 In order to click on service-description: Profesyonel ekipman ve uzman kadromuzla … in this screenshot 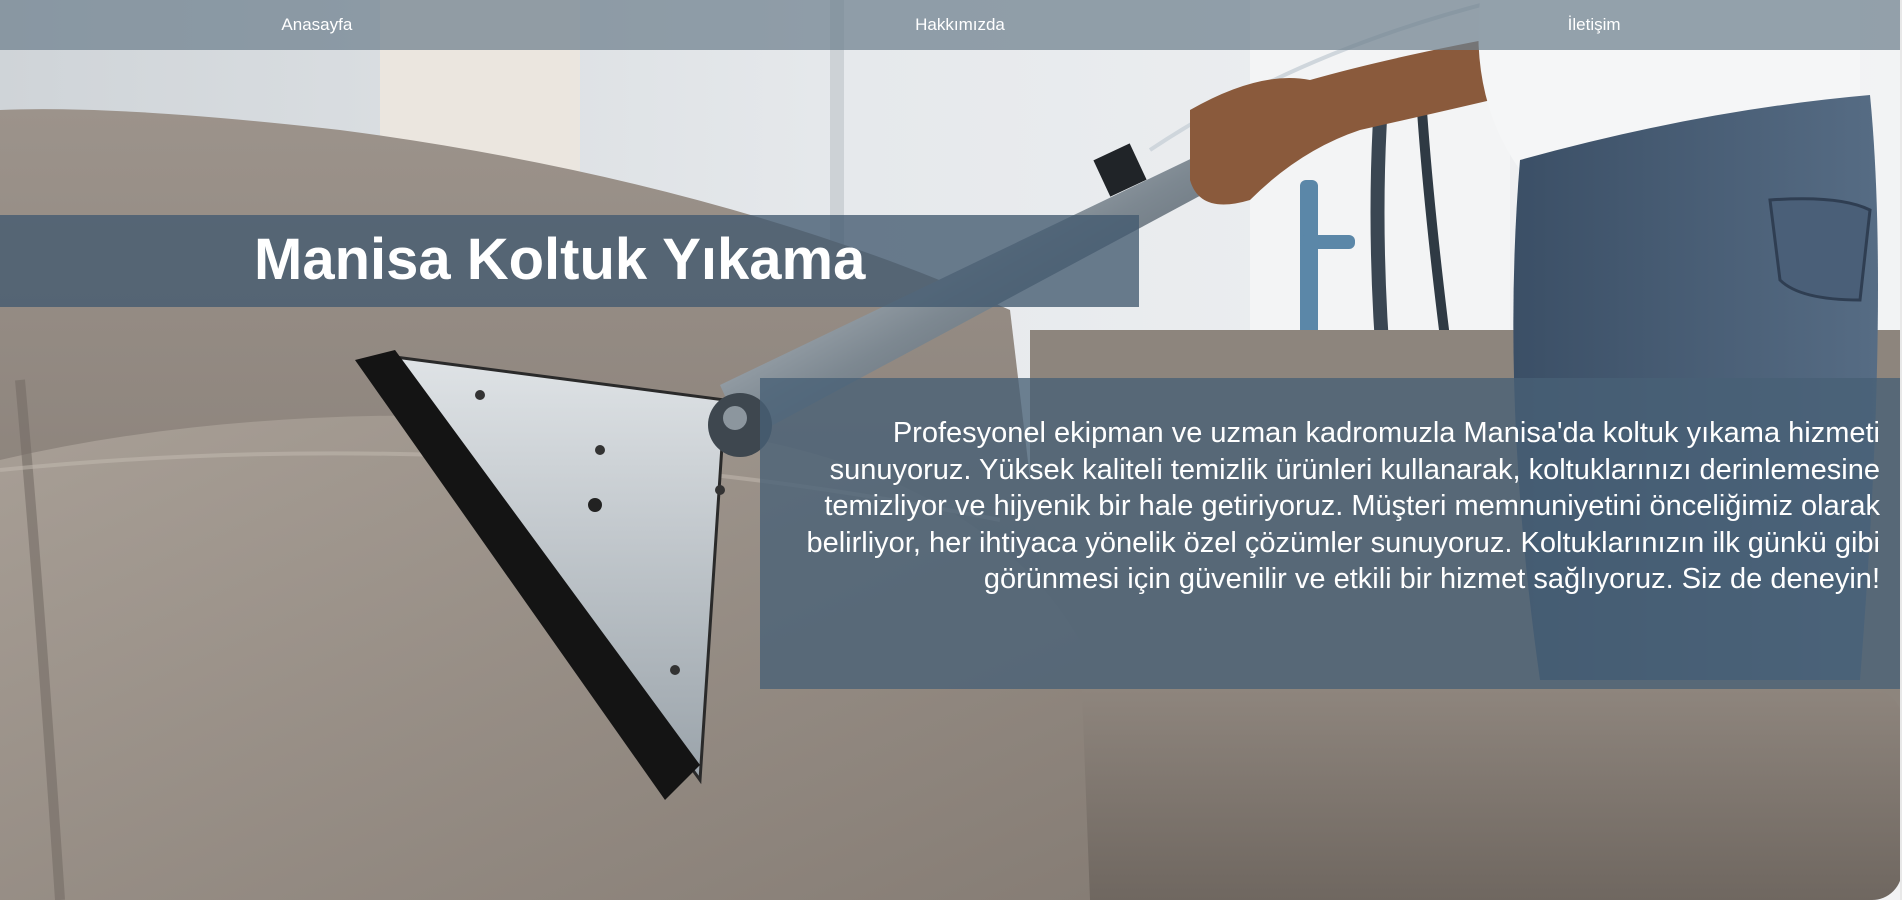, I will do `click(1343, 506)`.